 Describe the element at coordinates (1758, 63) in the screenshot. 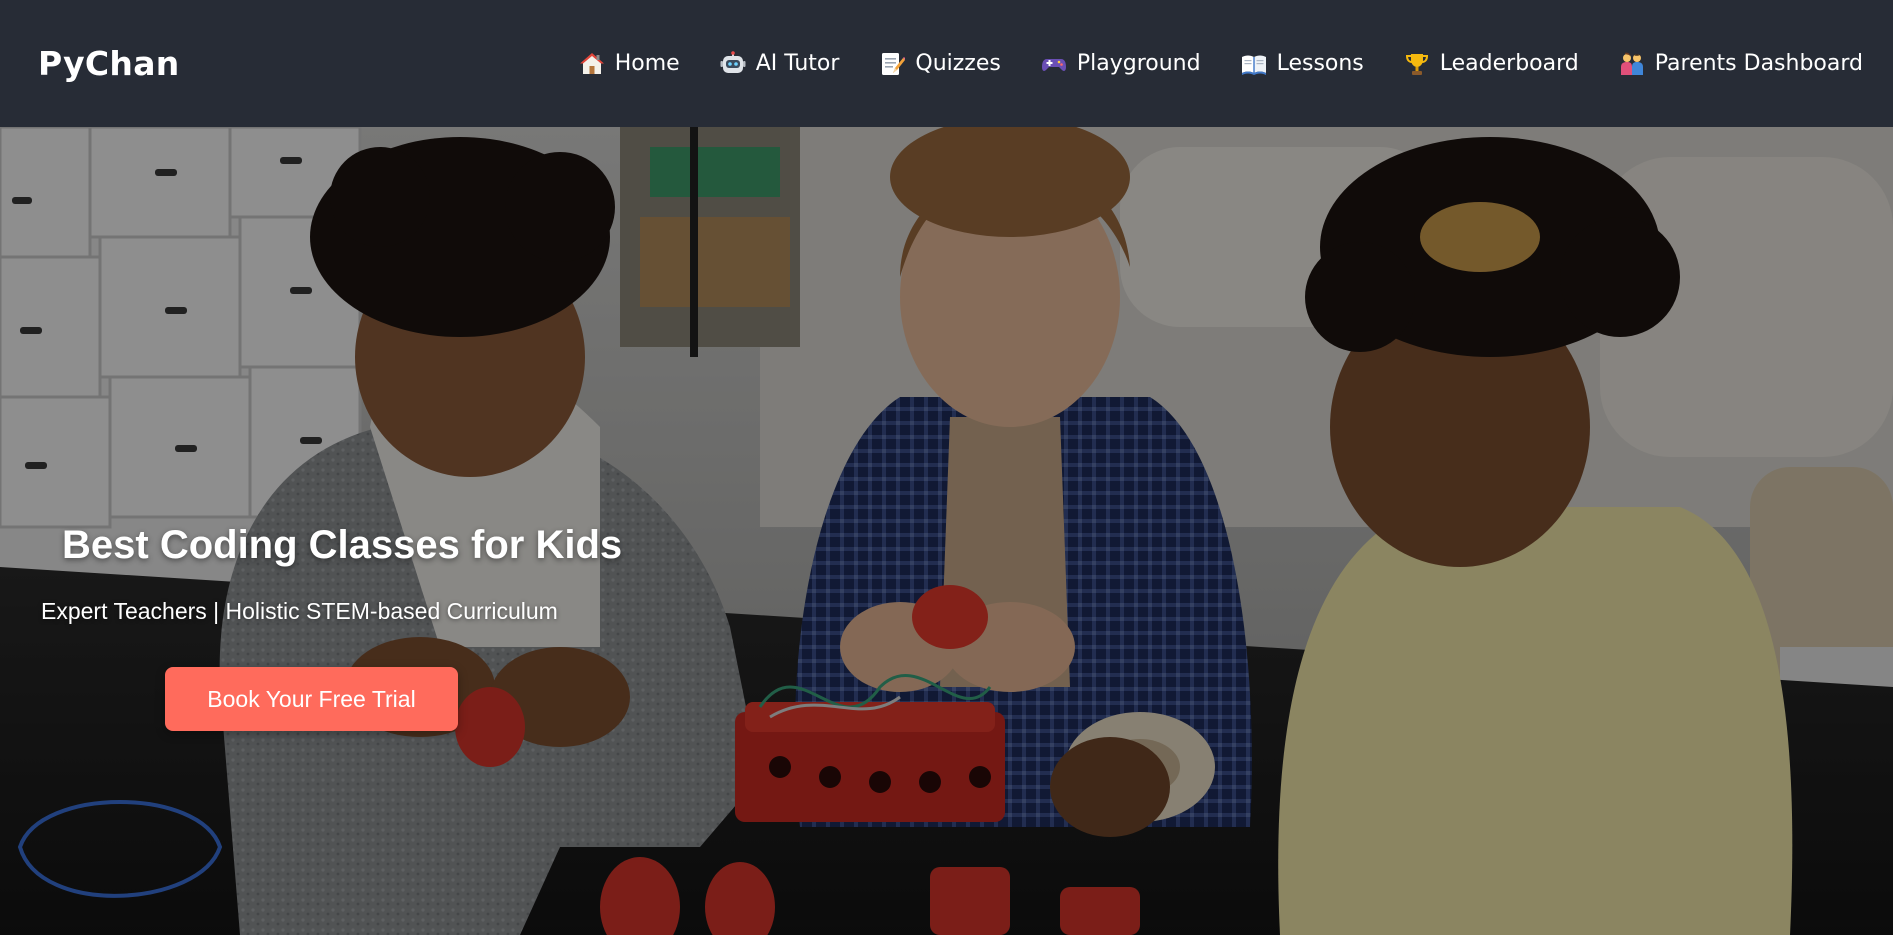

I see `nav-parents-dashboard-label: Parents Dashboard` at that location.